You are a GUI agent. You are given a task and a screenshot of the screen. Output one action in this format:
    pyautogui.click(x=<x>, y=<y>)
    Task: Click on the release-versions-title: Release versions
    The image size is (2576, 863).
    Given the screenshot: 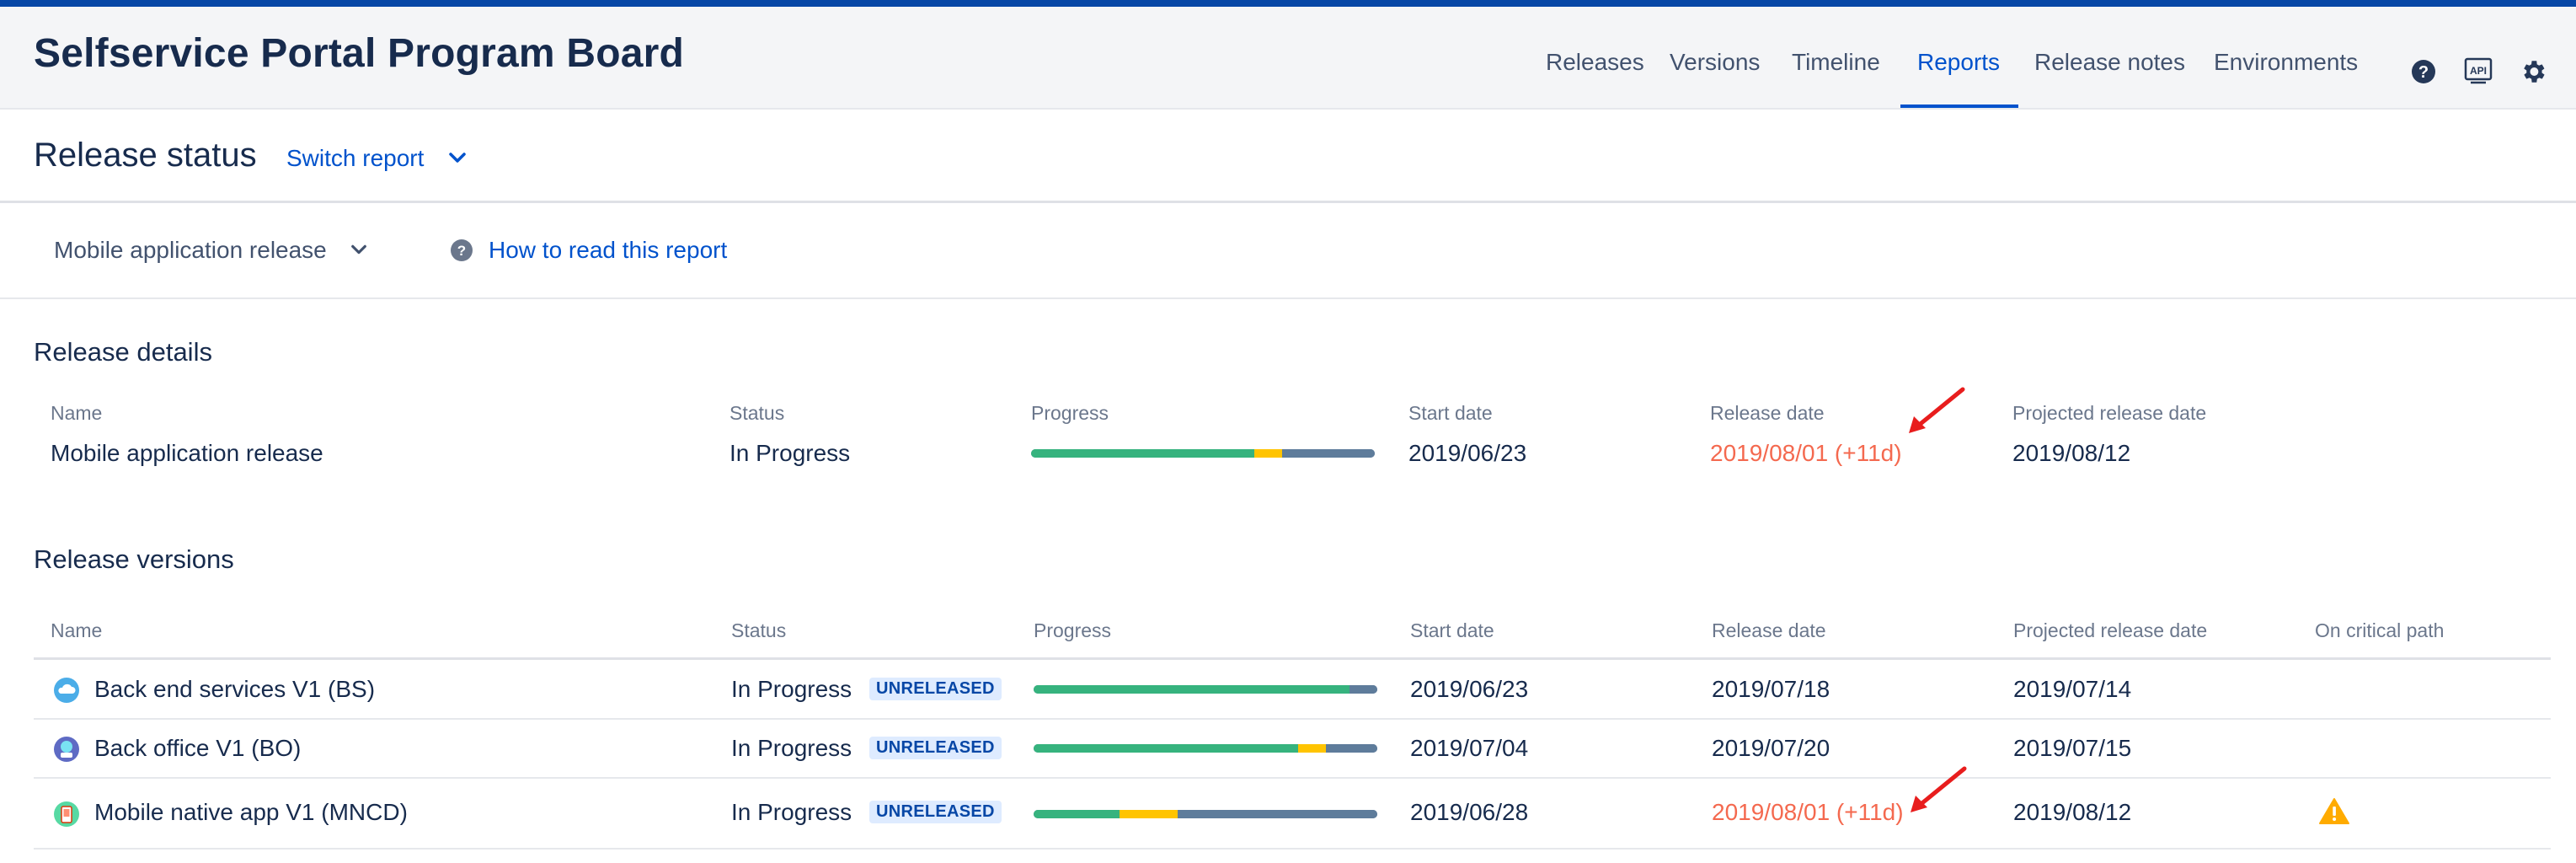 What is the action you would take?
    pyautogui.click(x=134, y=559)
    